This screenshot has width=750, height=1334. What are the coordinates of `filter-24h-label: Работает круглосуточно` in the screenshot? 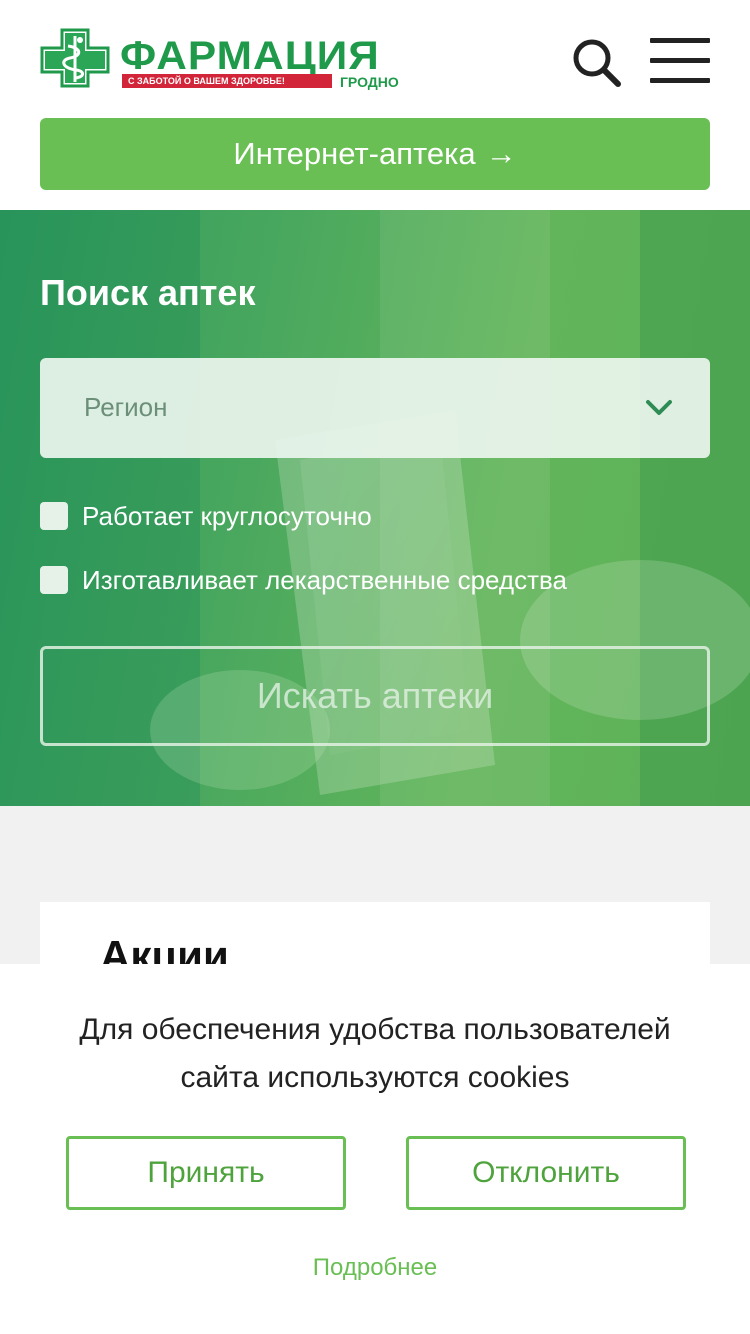 It's located at (227, 515).